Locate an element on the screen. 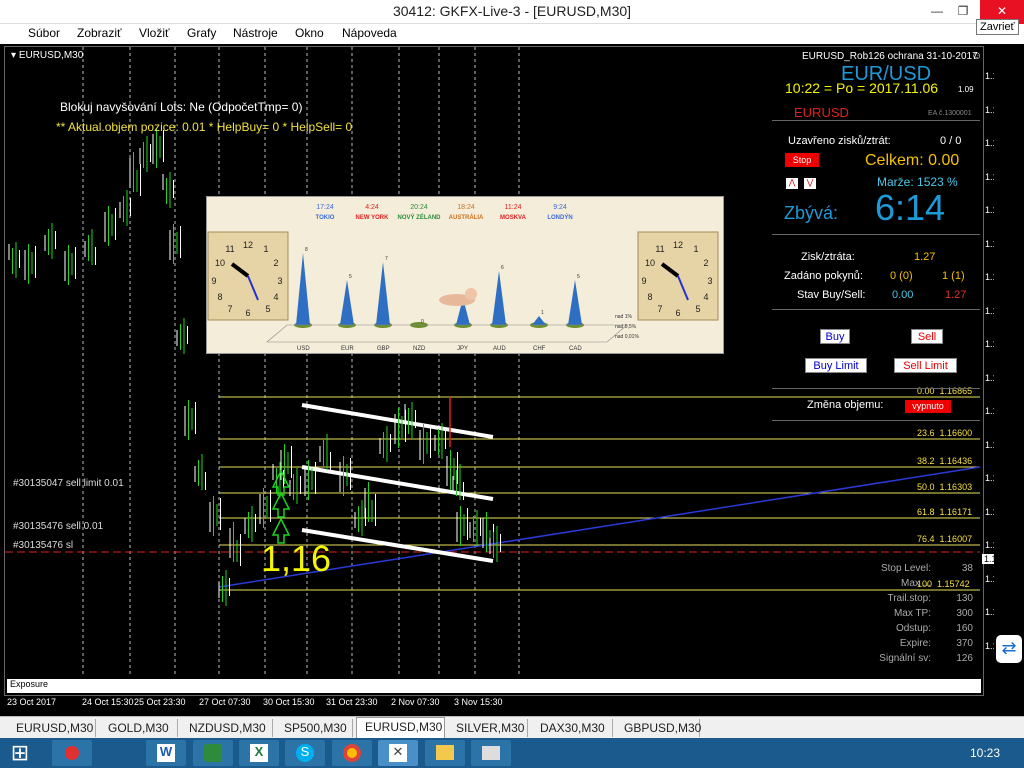 The width and height of the screenshot is (1024, 768). record-icon is located at coordinates (72, 753).